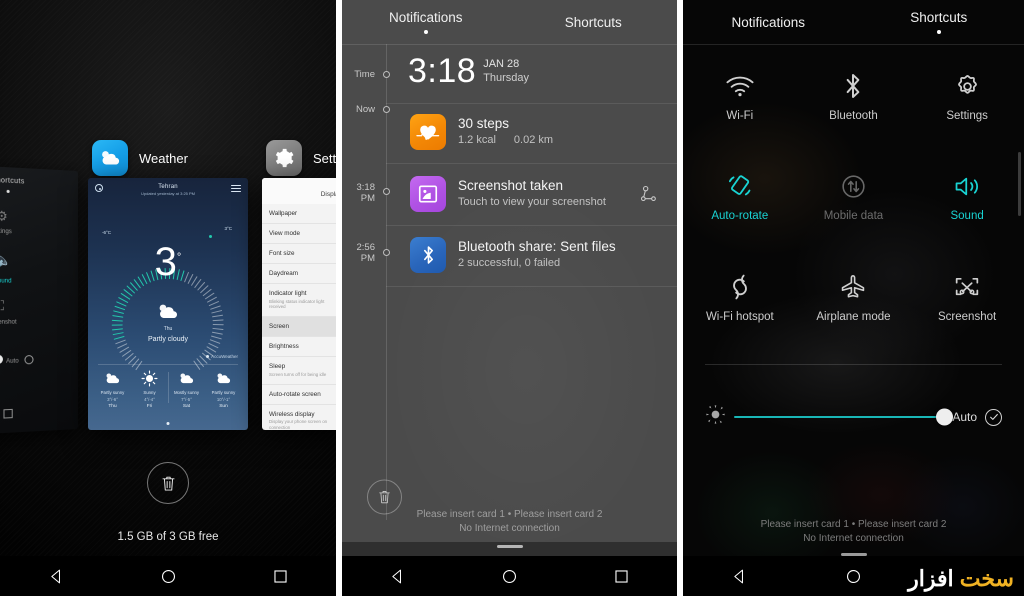 Image resolution: width=1024 pixels, height=596 pixels. I want to click on toggle-label: Settings, so click(967, 116).